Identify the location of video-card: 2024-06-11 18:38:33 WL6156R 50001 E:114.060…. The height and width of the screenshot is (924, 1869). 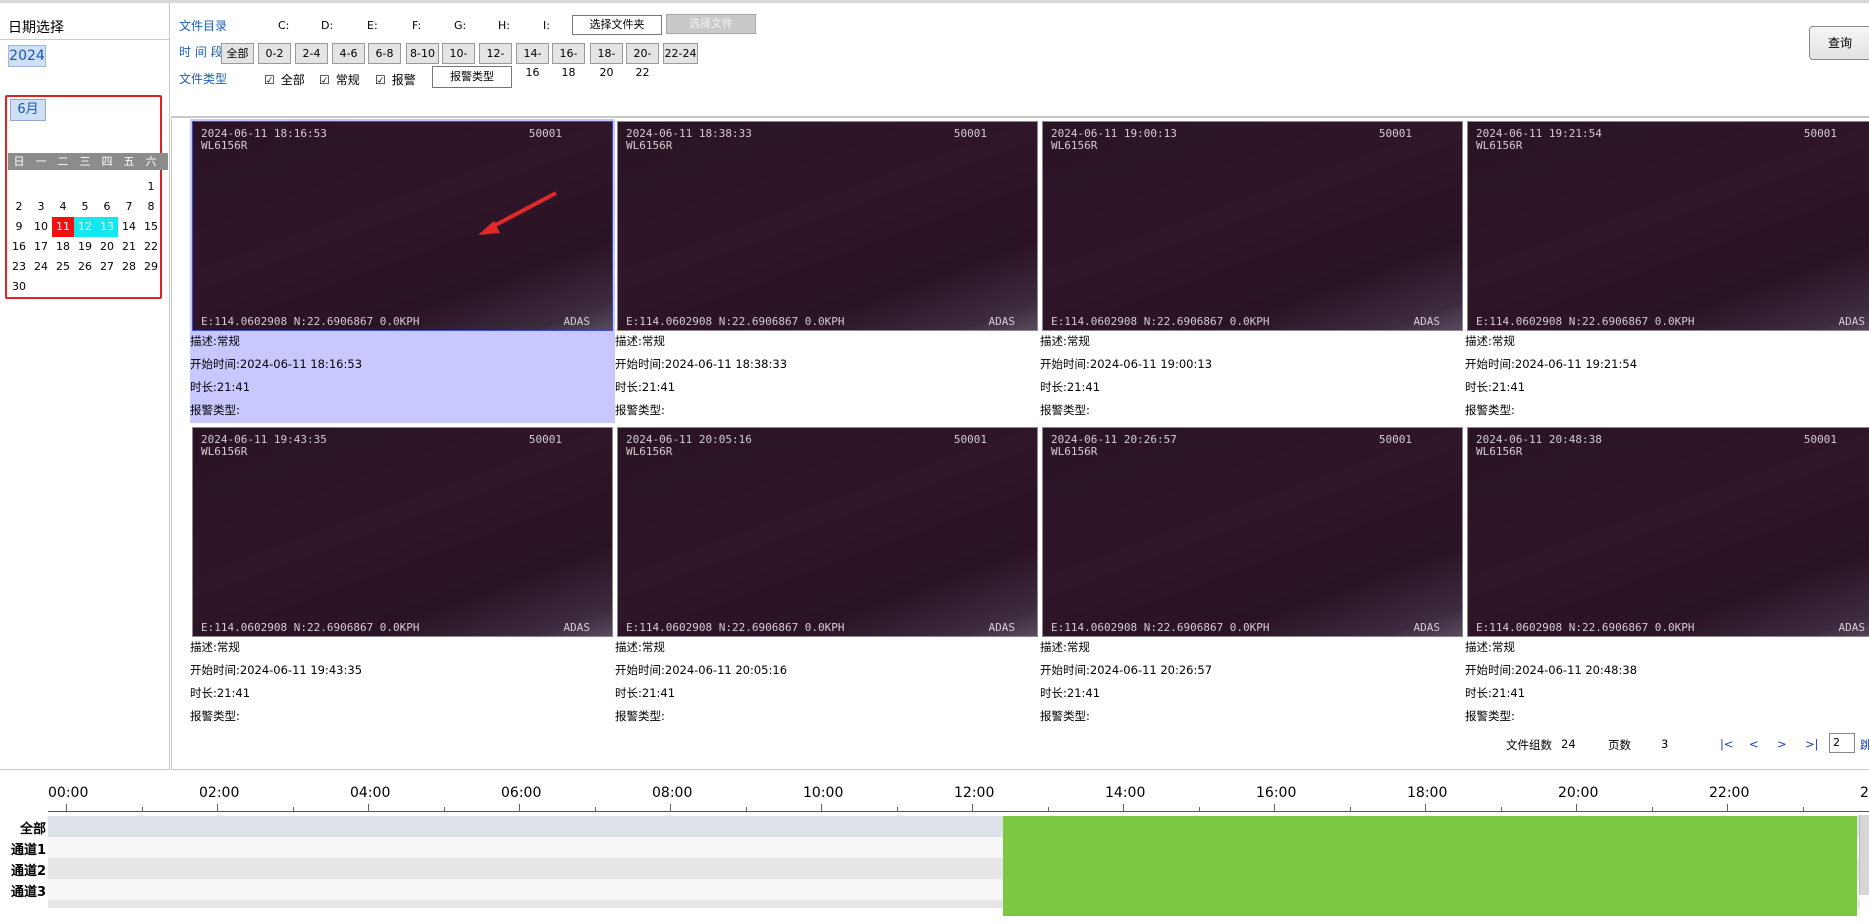
(827, 271).